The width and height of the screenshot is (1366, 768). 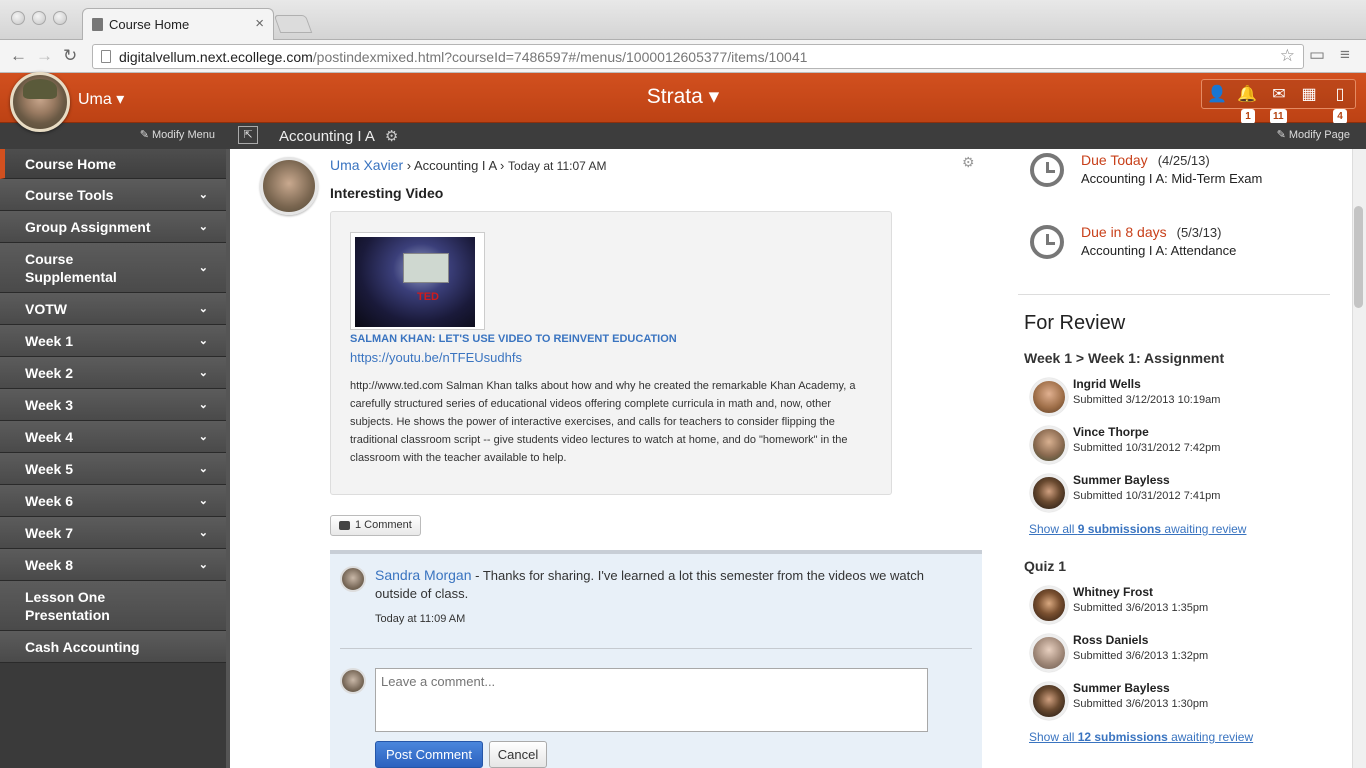 I want to click on post-time: Today at 11:07 AM, so click(x=557, y=166).